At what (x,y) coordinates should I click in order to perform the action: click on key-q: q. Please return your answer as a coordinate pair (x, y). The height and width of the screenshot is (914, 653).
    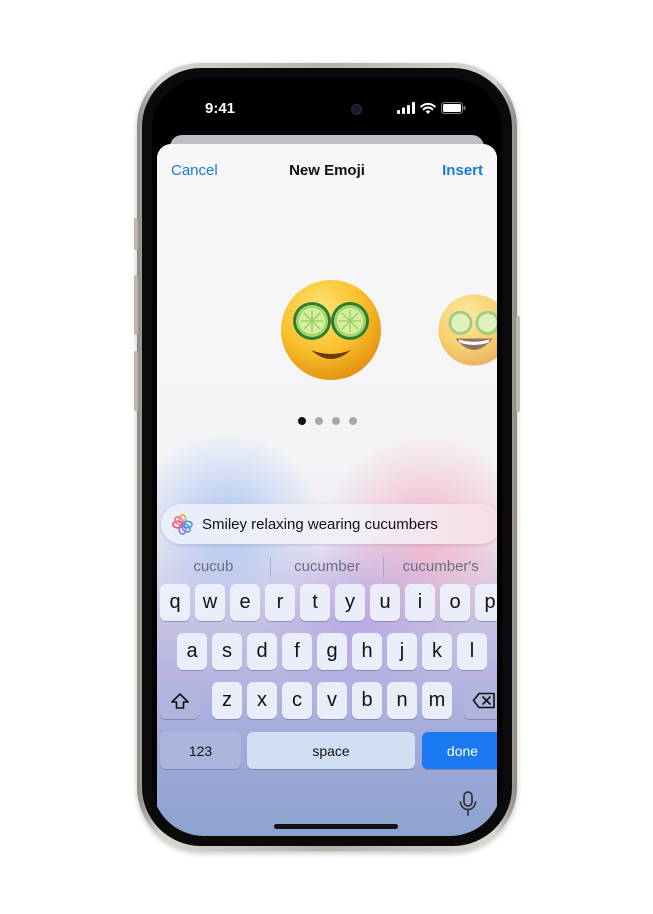
    Looking at the image, I should click on (175, 602).